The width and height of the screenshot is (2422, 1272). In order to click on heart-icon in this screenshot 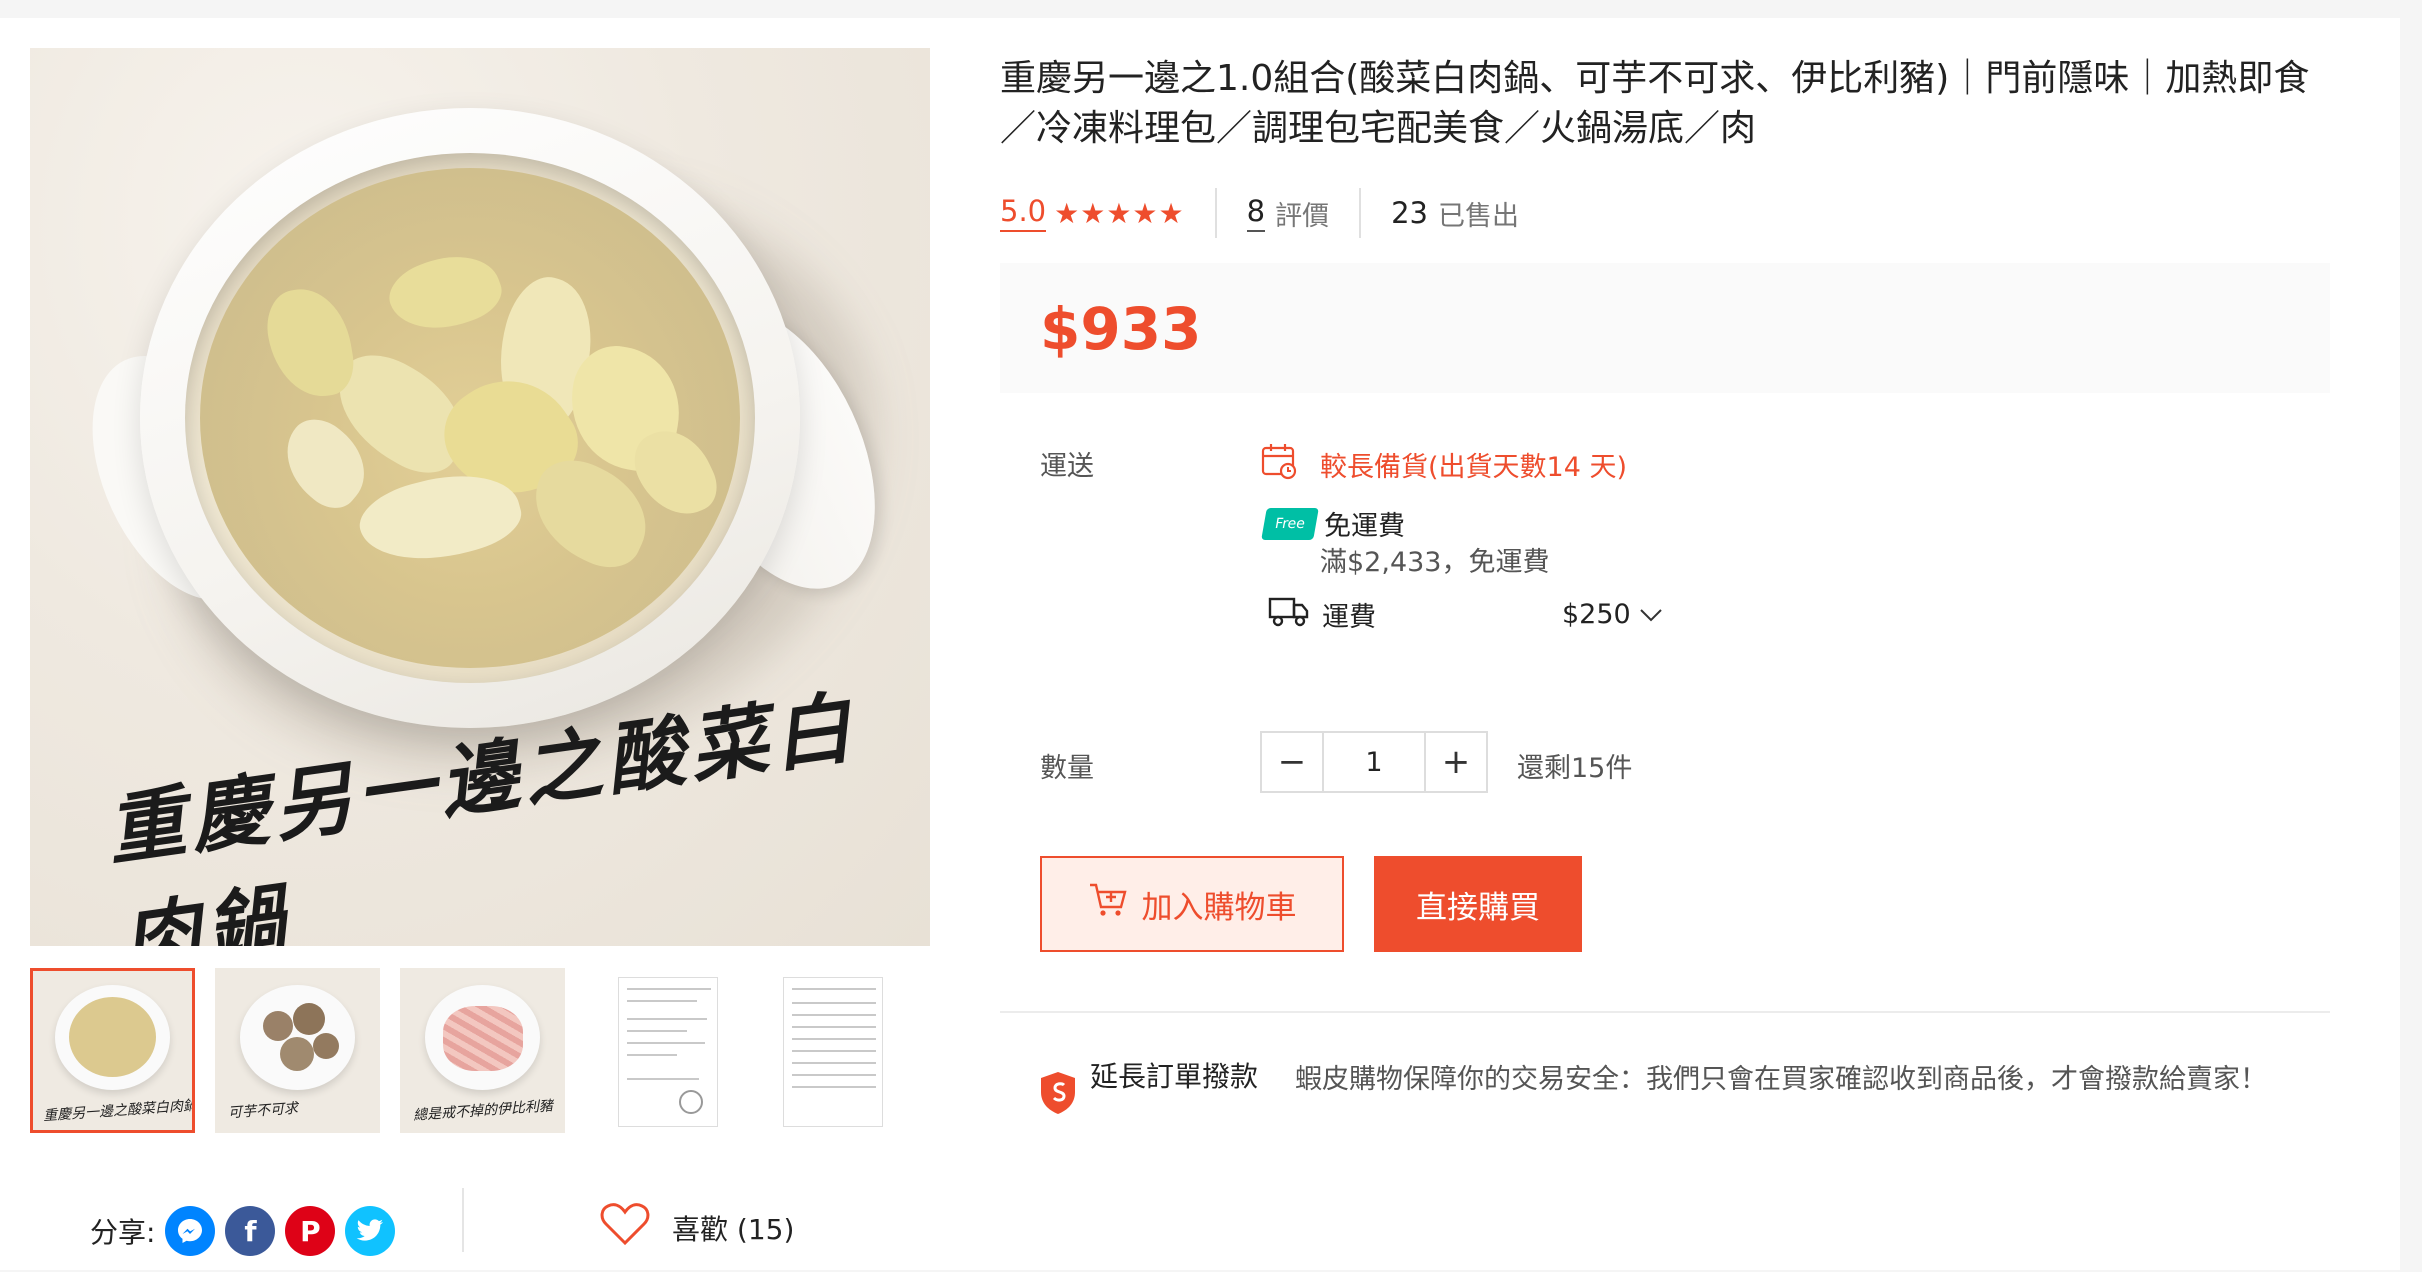, I will do `click(625, 1227)`.